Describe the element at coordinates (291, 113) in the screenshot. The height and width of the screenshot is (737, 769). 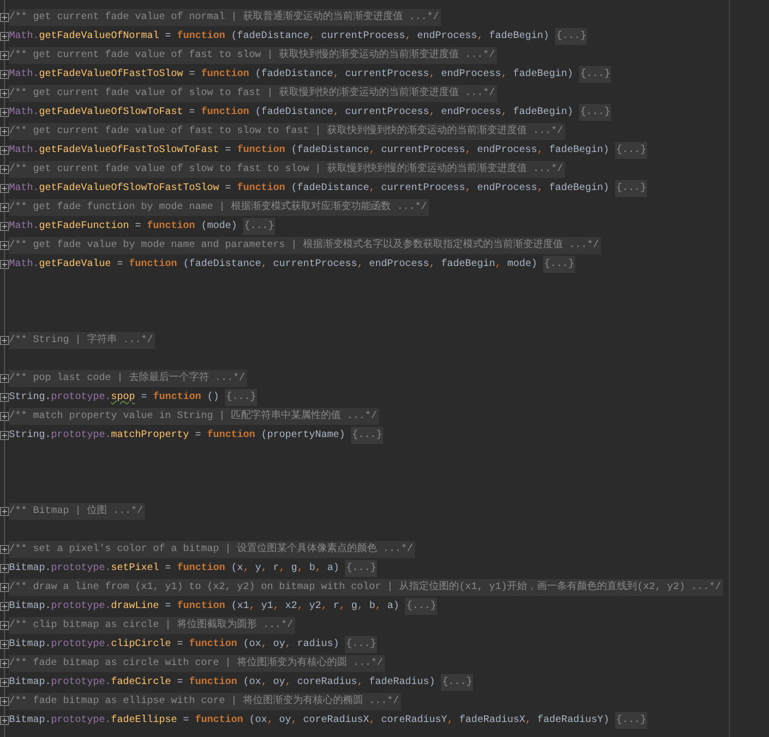
I see `code-text: Math.getFadeValueOfSlowToFast = function (fadeDistance, currentProcess, endProcess, fadeBegin)` at that location.